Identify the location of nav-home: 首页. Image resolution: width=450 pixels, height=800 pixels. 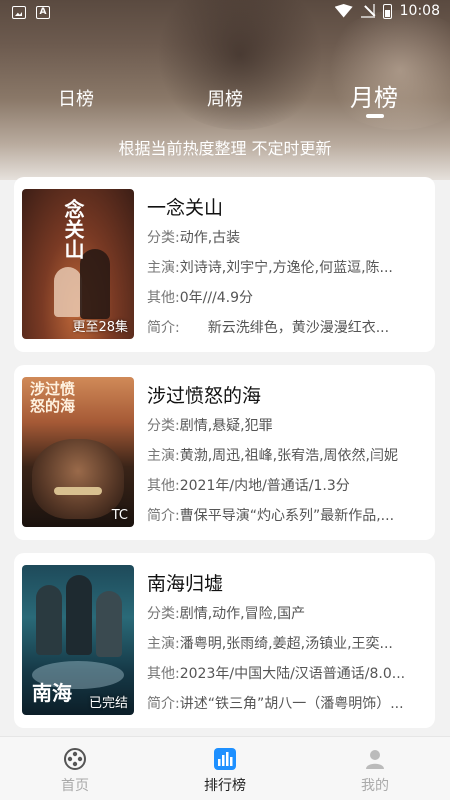
(75, 771).